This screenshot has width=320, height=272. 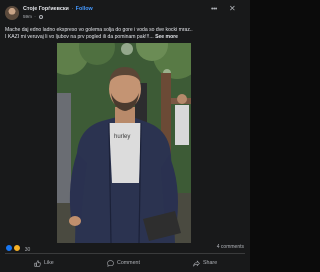 I want to click on like-label: Like, so click(x=49, y=263).